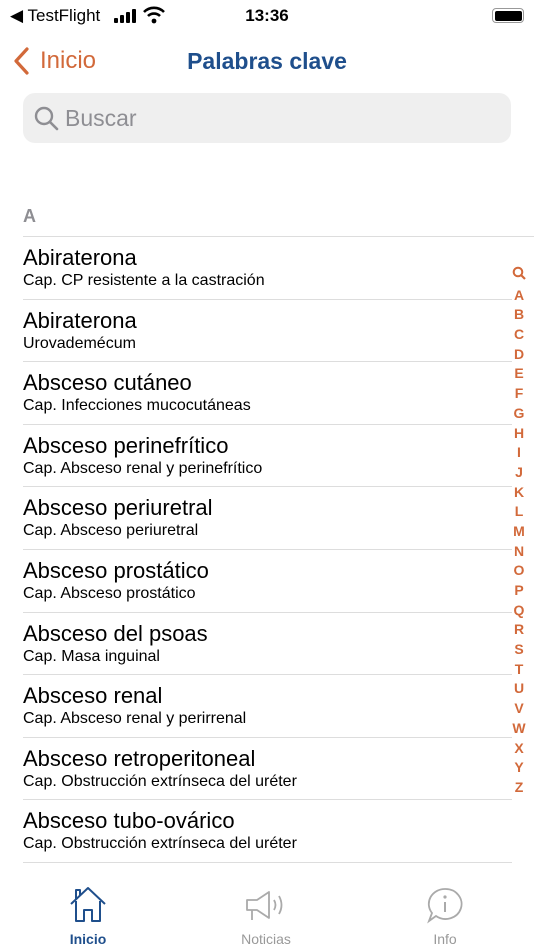 This screenshot has width=534, height=950. What do you see at coordinates (519, 591) in the screenshot?
I see `index-letter: P` at bounding box center [519, 591].